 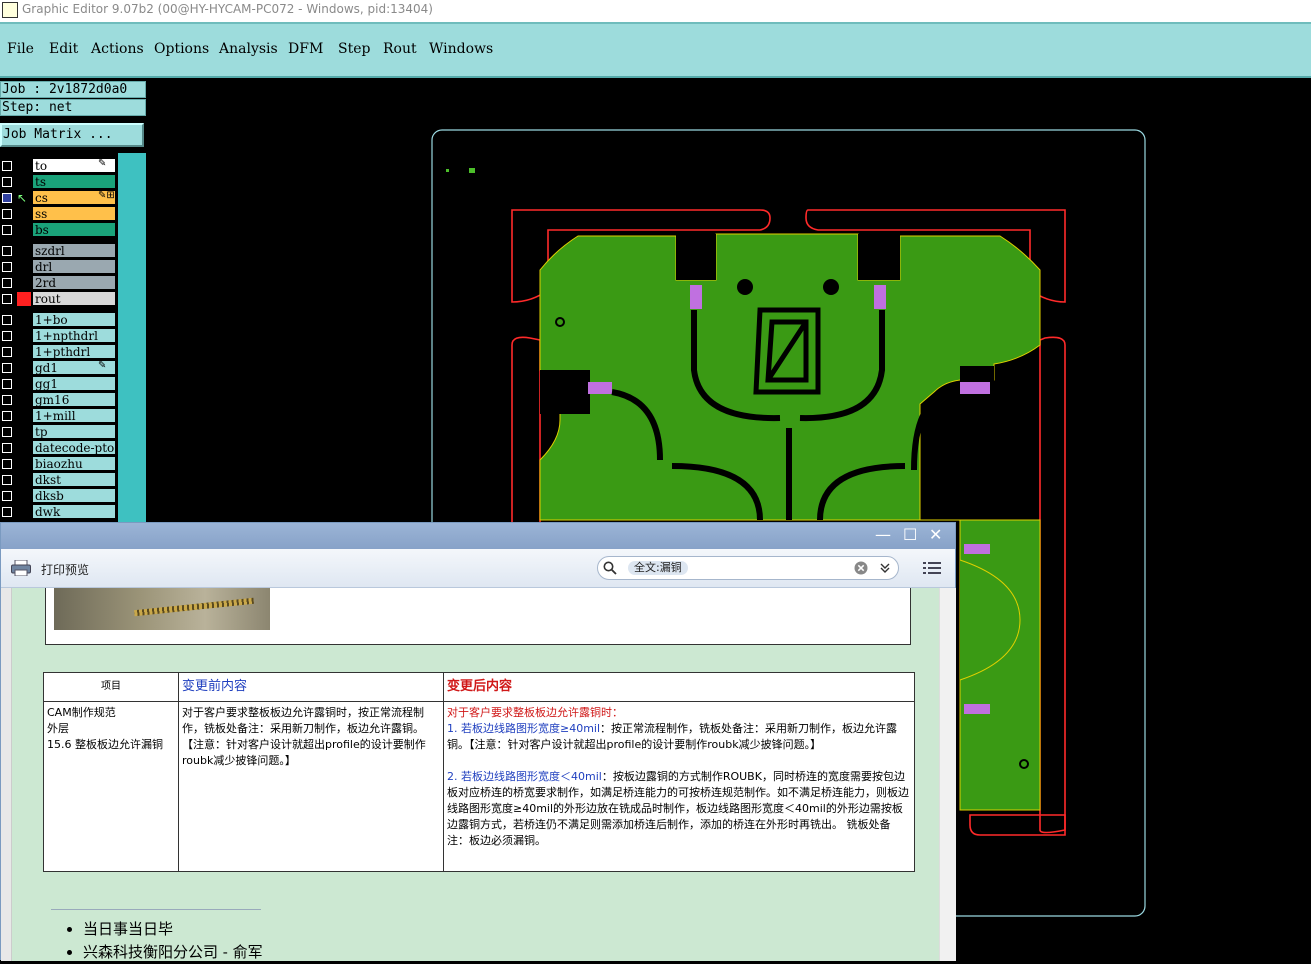 I want to click on layer-name: szdrl, so click(x=74, y=250).